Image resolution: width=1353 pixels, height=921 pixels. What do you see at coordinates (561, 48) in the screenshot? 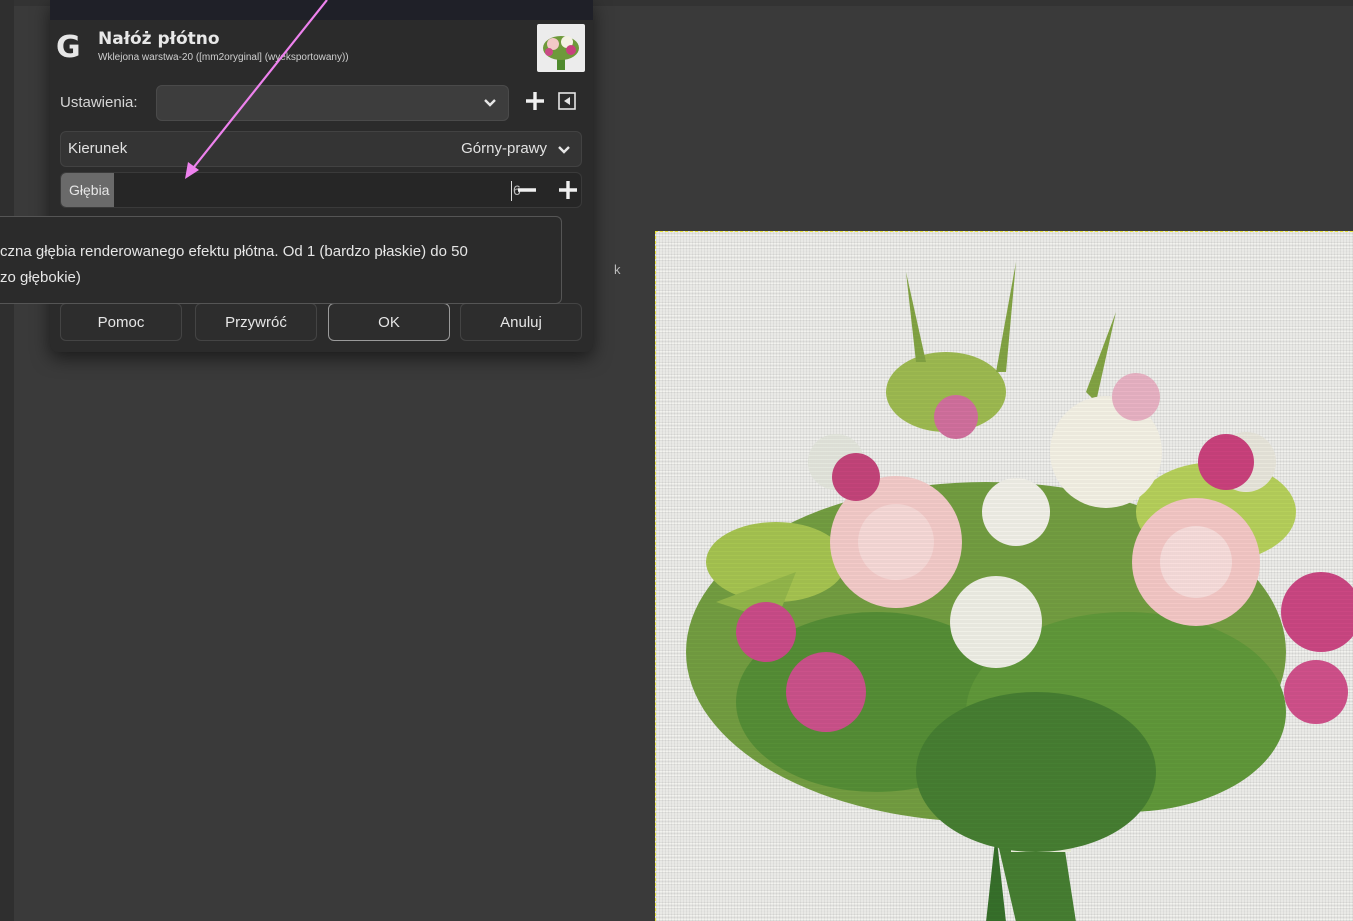
I see `layer-thumbnail` at bounding box center [561, 48].